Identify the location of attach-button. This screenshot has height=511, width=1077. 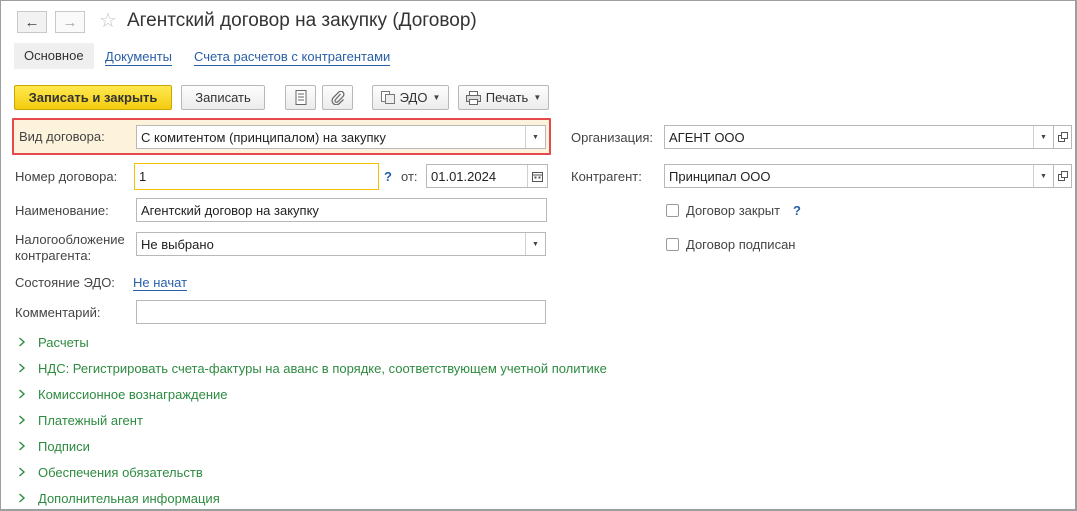
(337, 97).